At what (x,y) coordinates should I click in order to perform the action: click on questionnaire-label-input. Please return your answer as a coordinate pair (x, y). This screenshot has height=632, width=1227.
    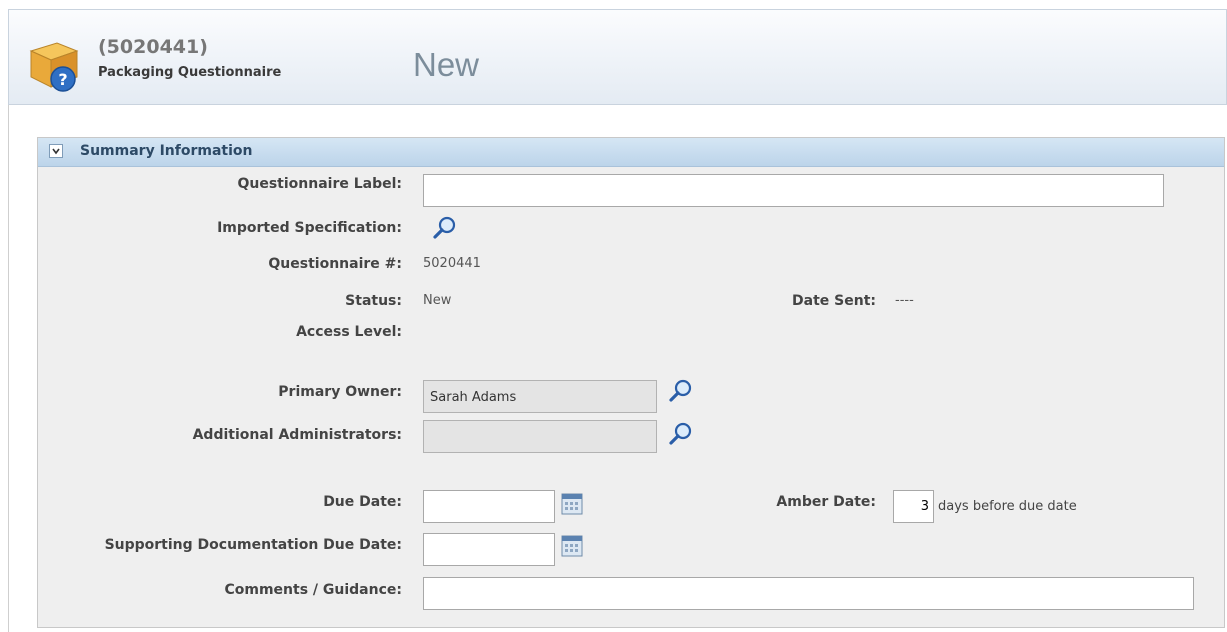
    Looking at the image, I should click on (793, 190).